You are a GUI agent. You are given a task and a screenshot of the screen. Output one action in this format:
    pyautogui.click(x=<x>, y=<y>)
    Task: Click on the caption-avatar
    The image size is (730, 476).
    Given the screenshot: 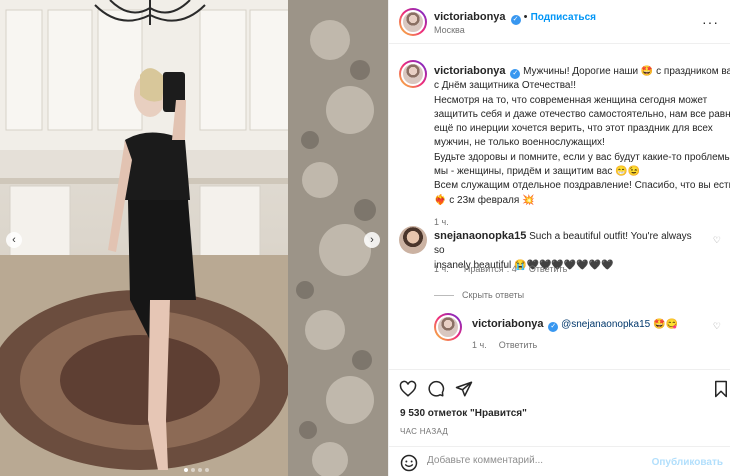 What is the action you would take?
    pyautogui.click(x=413, y=74)
    